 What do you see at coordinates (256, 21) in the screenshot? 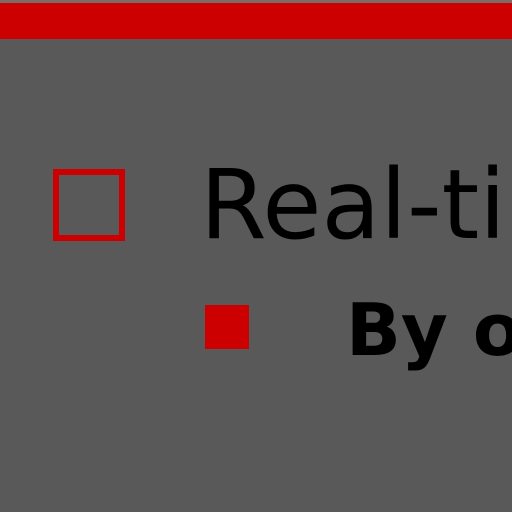
I see `header-band` at bounding box center [256, 21].